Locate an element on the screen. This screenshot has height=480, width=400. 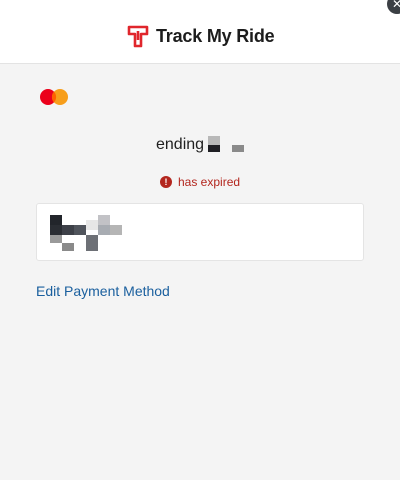
header: Track My Ride ✕ is located at coordinates (200, 32).